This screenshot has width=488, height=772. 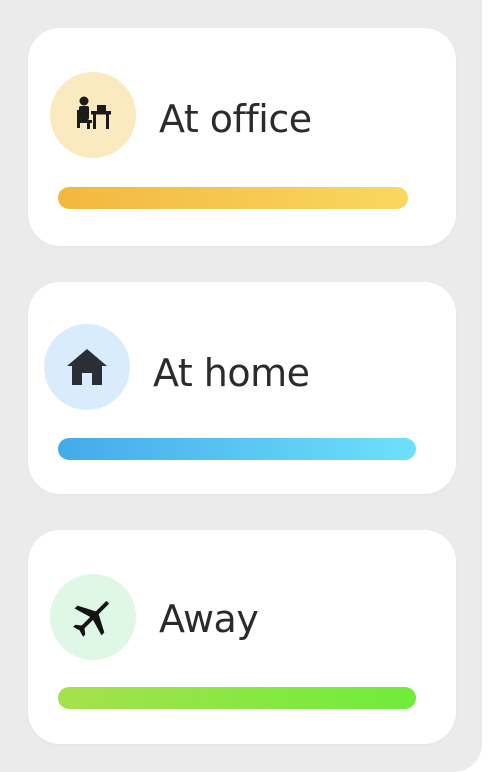 I want to click on status-label: Away, so click(x=209, y=619).